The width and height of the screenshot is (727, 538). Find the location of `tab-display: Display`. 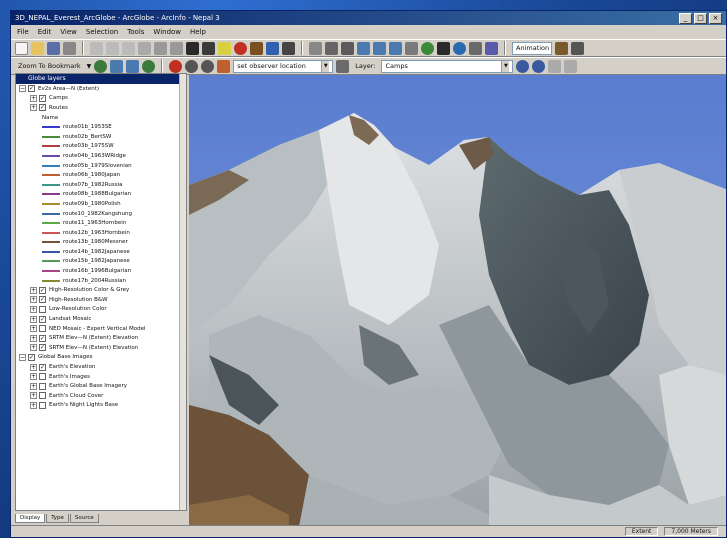

tab-display: Display is located at coordinates (30, 518).